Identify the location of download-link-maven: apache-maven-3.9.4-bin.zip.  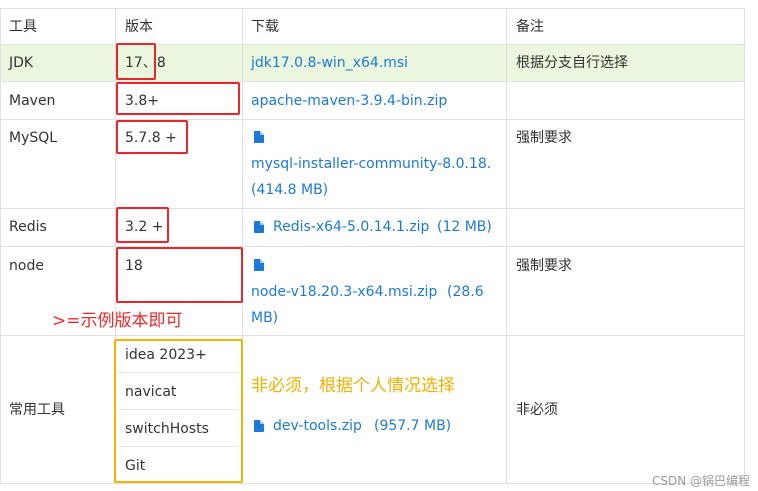
(349, 101).